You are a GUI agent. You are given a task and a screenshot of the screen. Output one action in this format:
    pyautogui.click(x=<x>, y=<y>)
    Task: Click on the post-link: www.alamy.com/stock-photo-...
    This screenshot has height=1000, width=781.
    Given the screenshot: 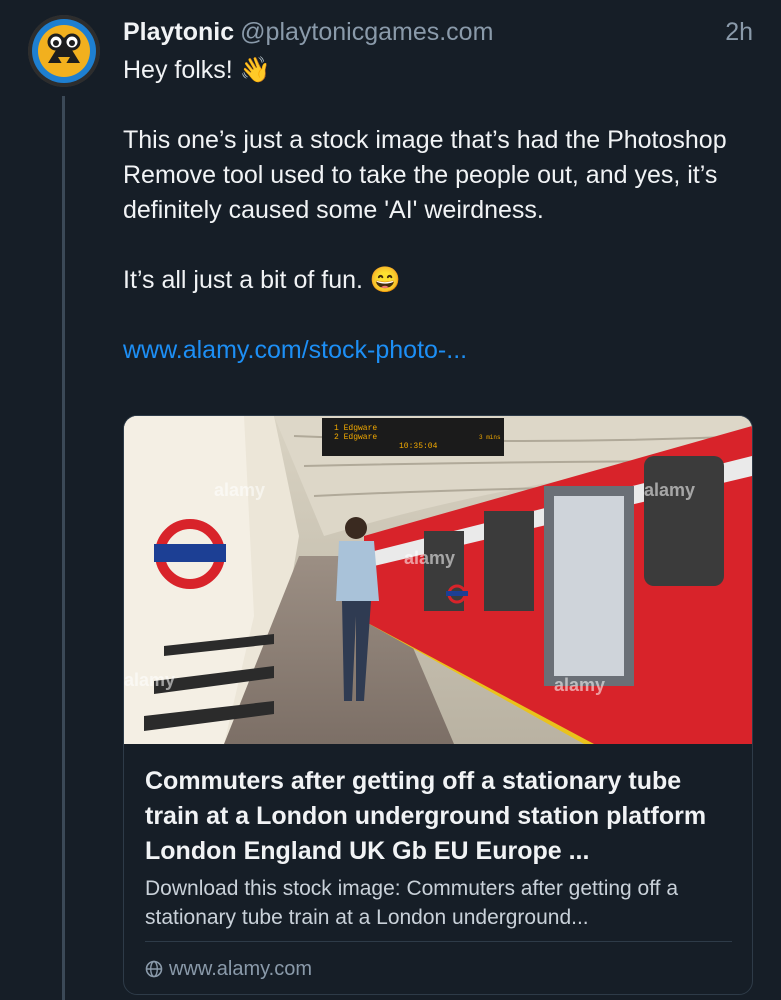 What is the action you would take?
    pyautogui.click(x=295, y=350)
    